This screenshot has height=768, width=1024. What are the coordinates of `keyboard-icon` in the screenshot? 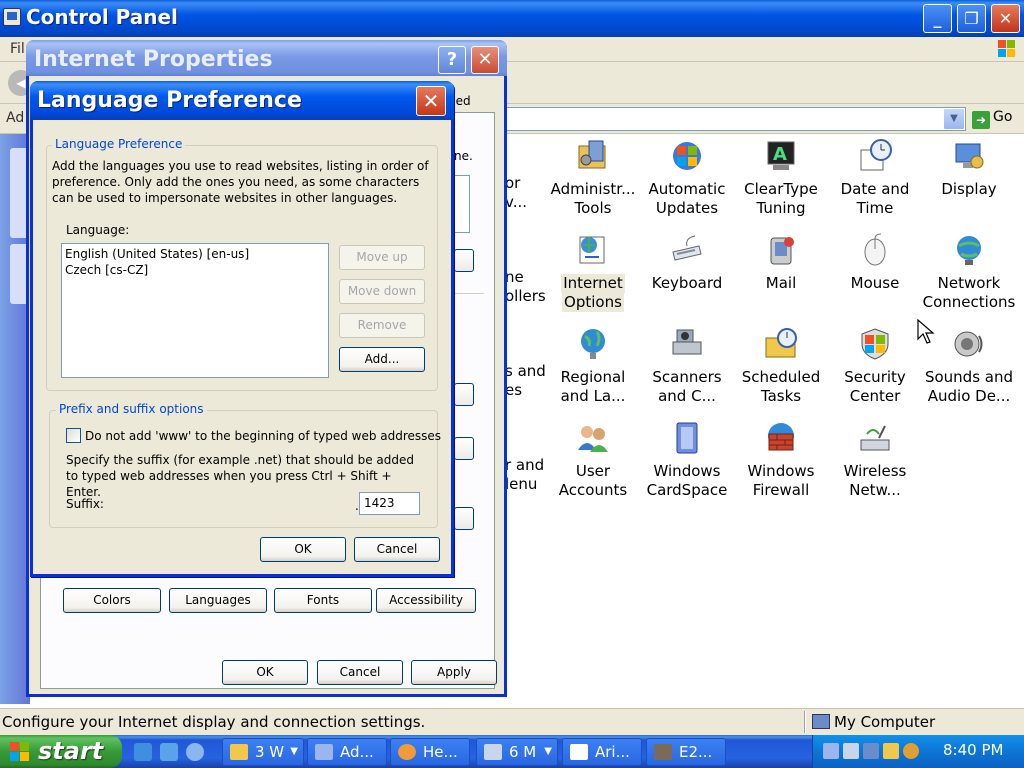 It's located at (687, 250).